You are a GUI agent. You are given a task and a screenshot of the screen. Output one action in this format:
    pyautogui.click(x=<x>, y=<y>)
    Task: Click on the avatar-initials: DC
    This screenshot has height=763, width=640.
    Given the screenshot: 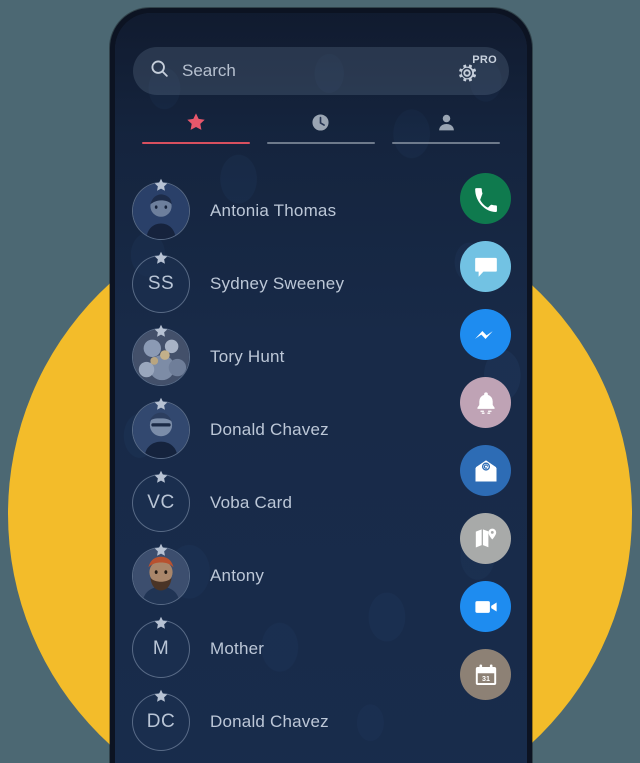 What is the action you would take?
    pyautogui.click(x=161, y=721)
    